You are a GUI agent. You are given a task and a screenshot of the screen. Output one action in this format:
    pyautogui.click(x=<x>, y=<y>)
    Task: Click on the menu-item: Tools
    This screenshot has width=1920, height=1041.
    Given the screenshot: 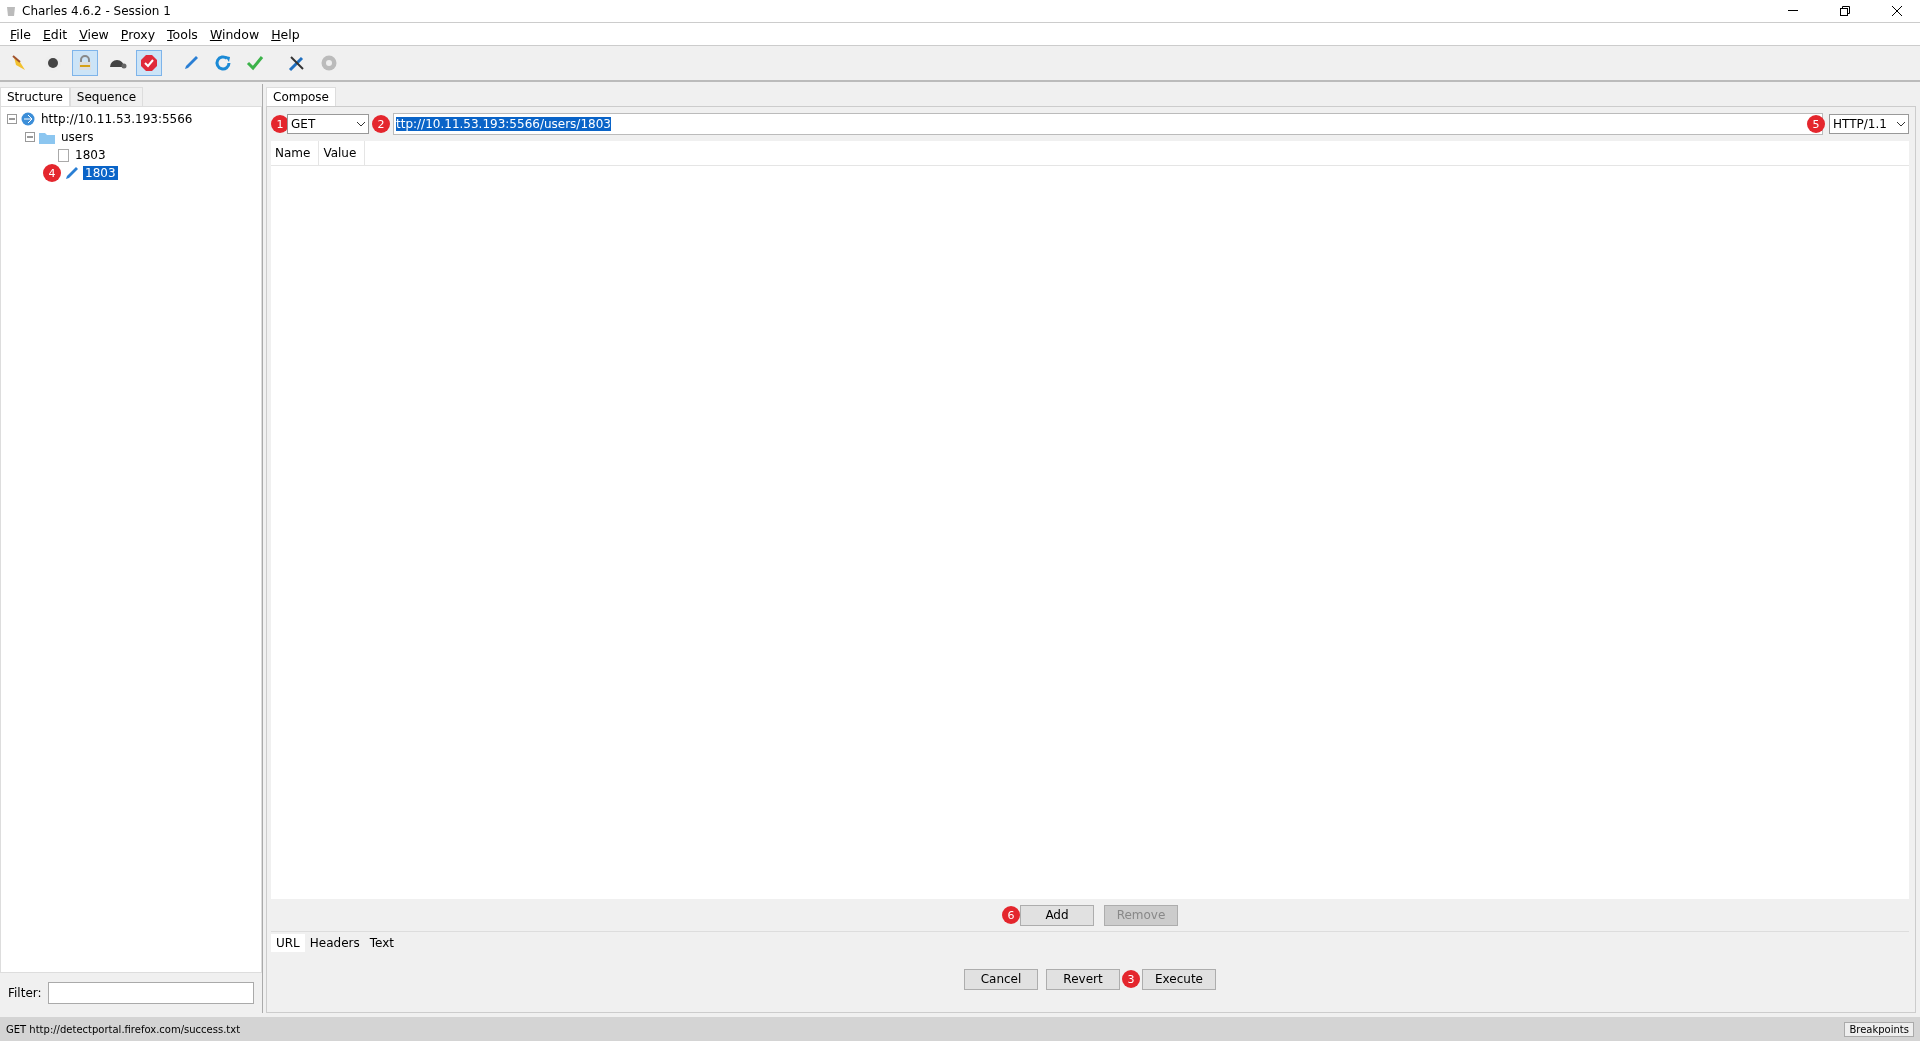 What is the action you would take?
    pyautogui.click(x=182, y=34)
    